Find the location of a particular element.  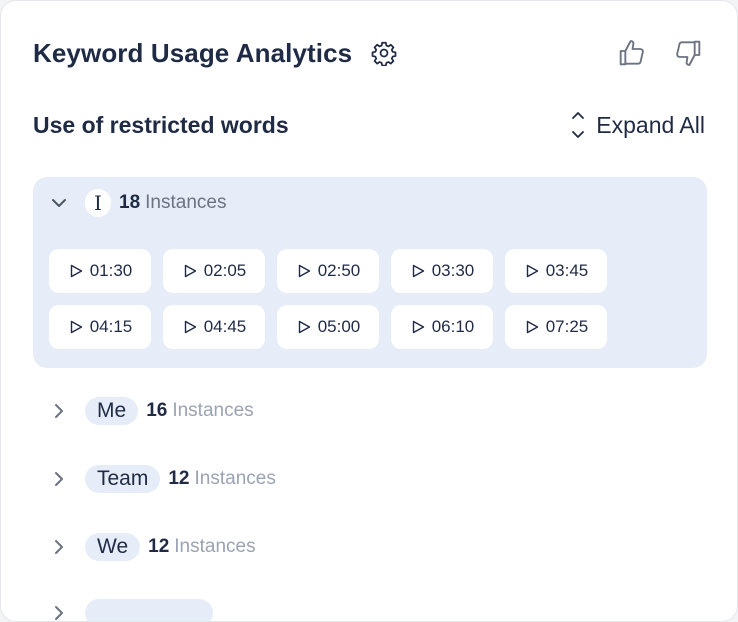

keyword-row-we: We 12 Instances is located at coordinates (152, 547).